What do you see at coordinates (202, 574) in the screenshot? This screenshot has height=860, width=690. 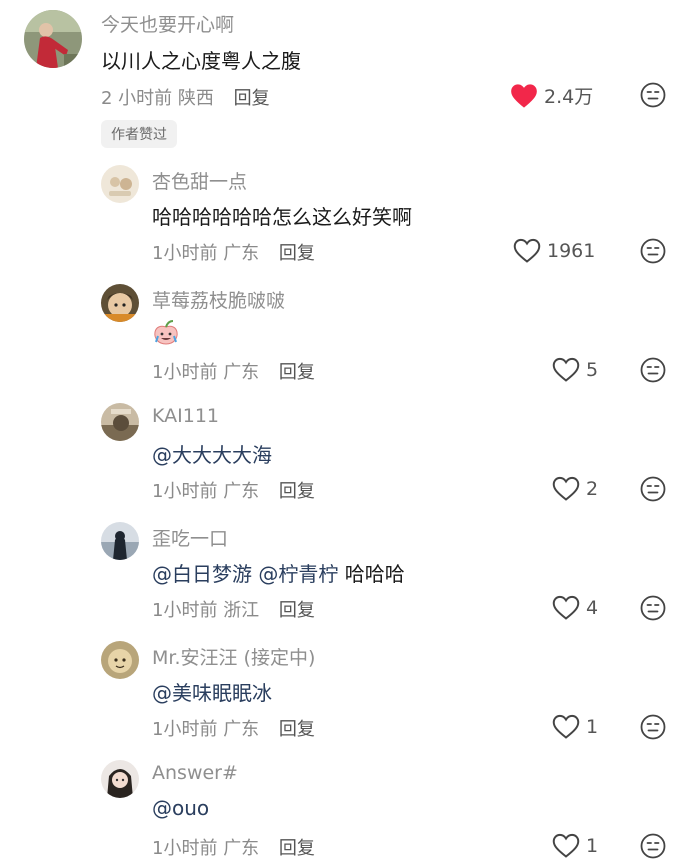 I see `mention-link: @白日梦游` at bounding box center [202, 574].